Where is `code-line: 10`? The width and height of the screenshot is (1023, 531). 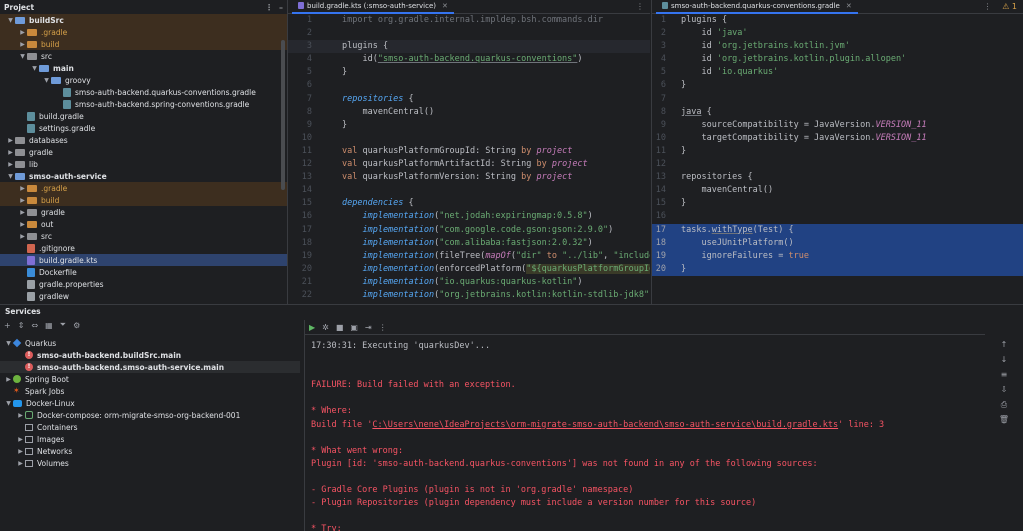 code-line: 10 is located at coordinates (469, 138).